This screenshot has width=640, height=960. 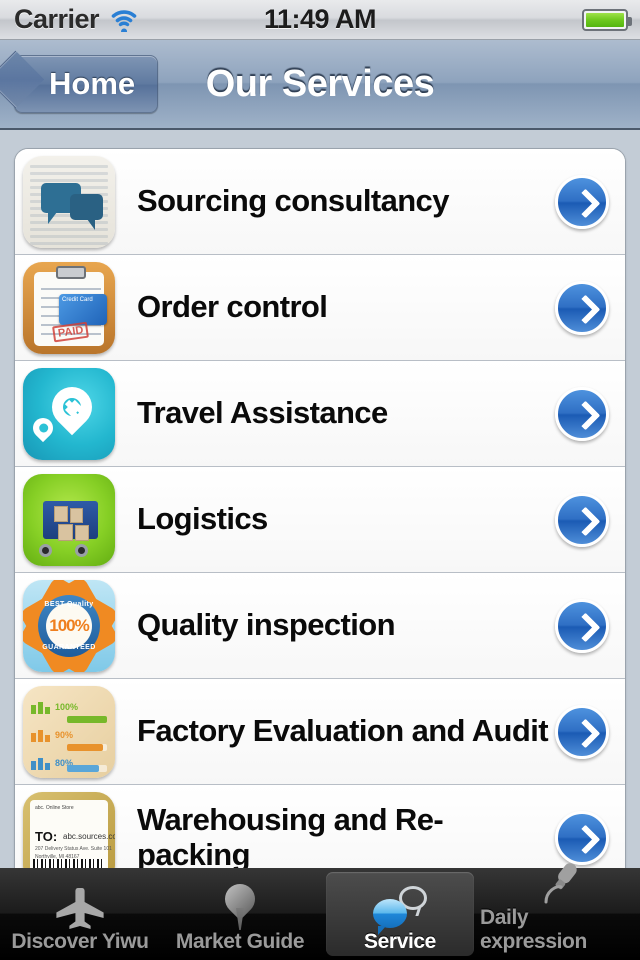 I want to click on tab-daily-expression: Daily expression, so click(x=560, y=911).